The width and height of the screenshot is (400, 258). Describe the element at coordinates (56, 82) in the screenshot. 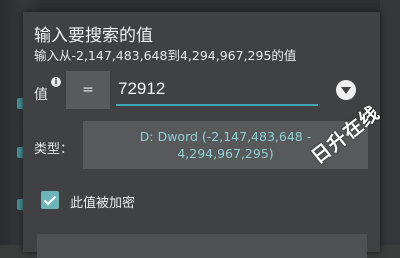

I see `info-icon: i` at that location.